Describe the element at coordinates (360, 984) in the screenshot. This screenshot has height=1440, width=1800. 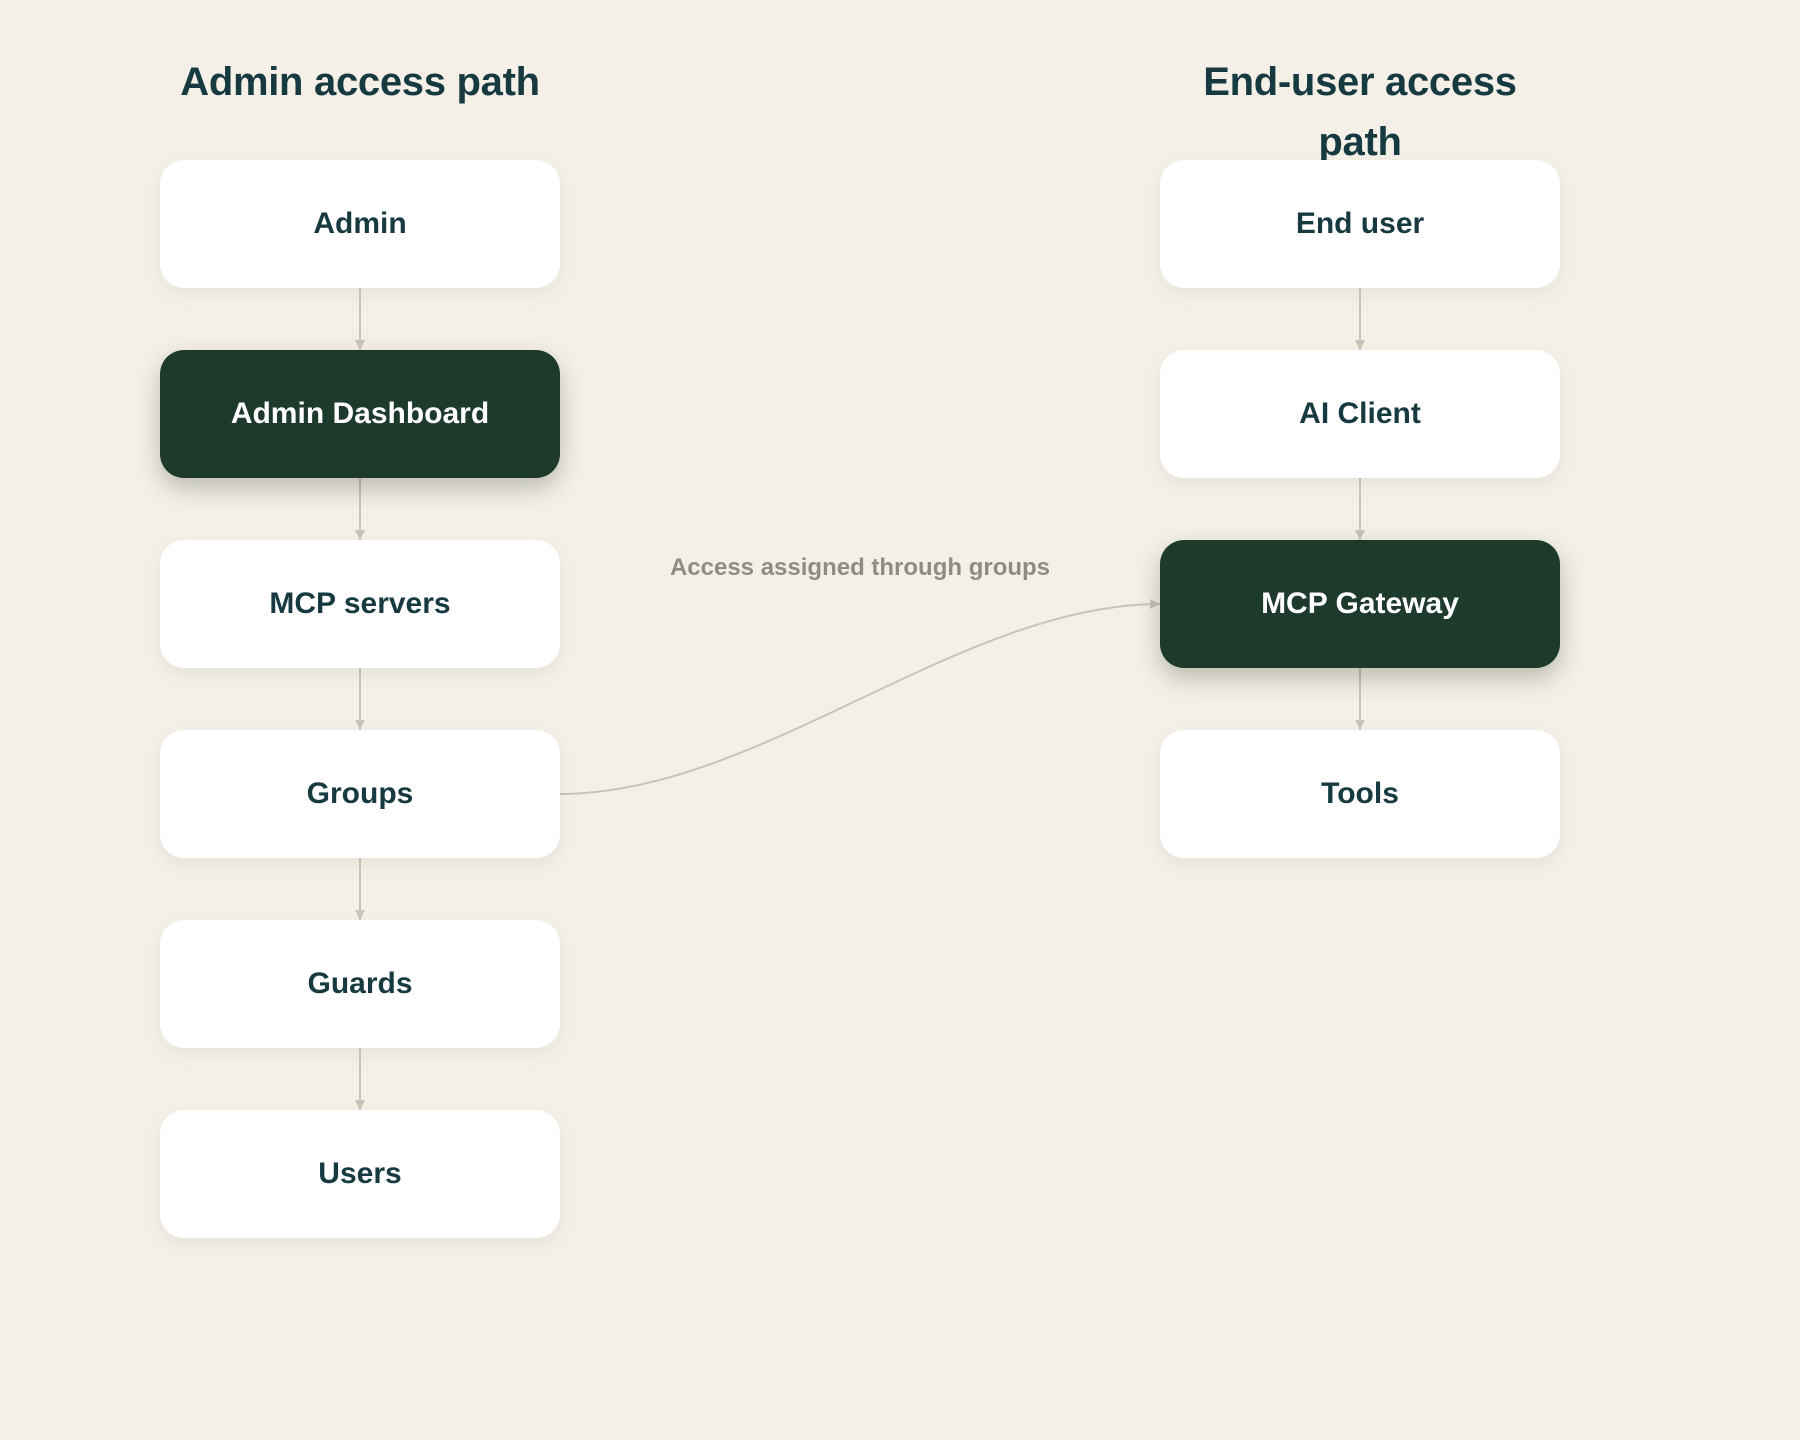
I see `node-guards: Guards` at that location.